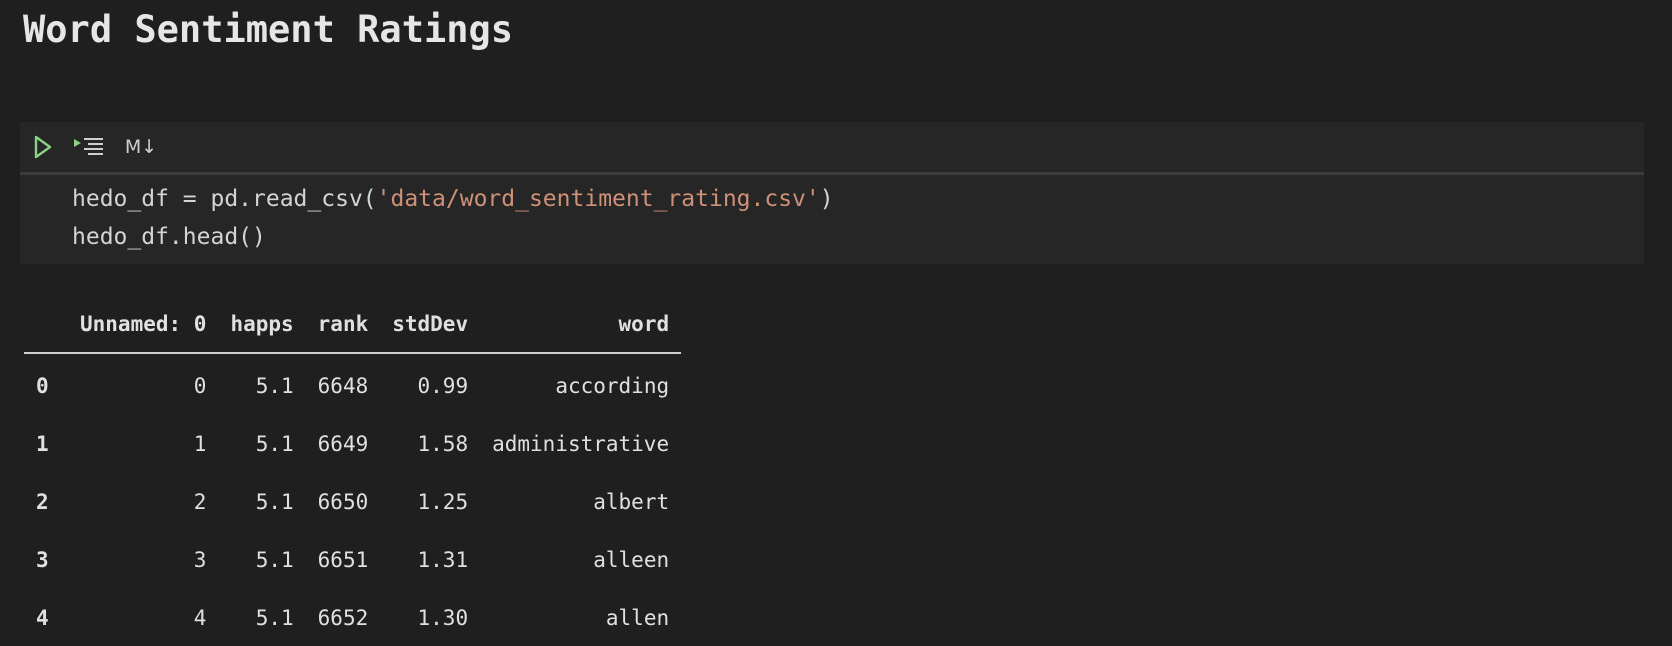 Image resolution: width=1672 pixels, height=646 pixels. Describe the element at coordinates (343, 560) in the screenshot. I see `table-cell: 6651` at that location.